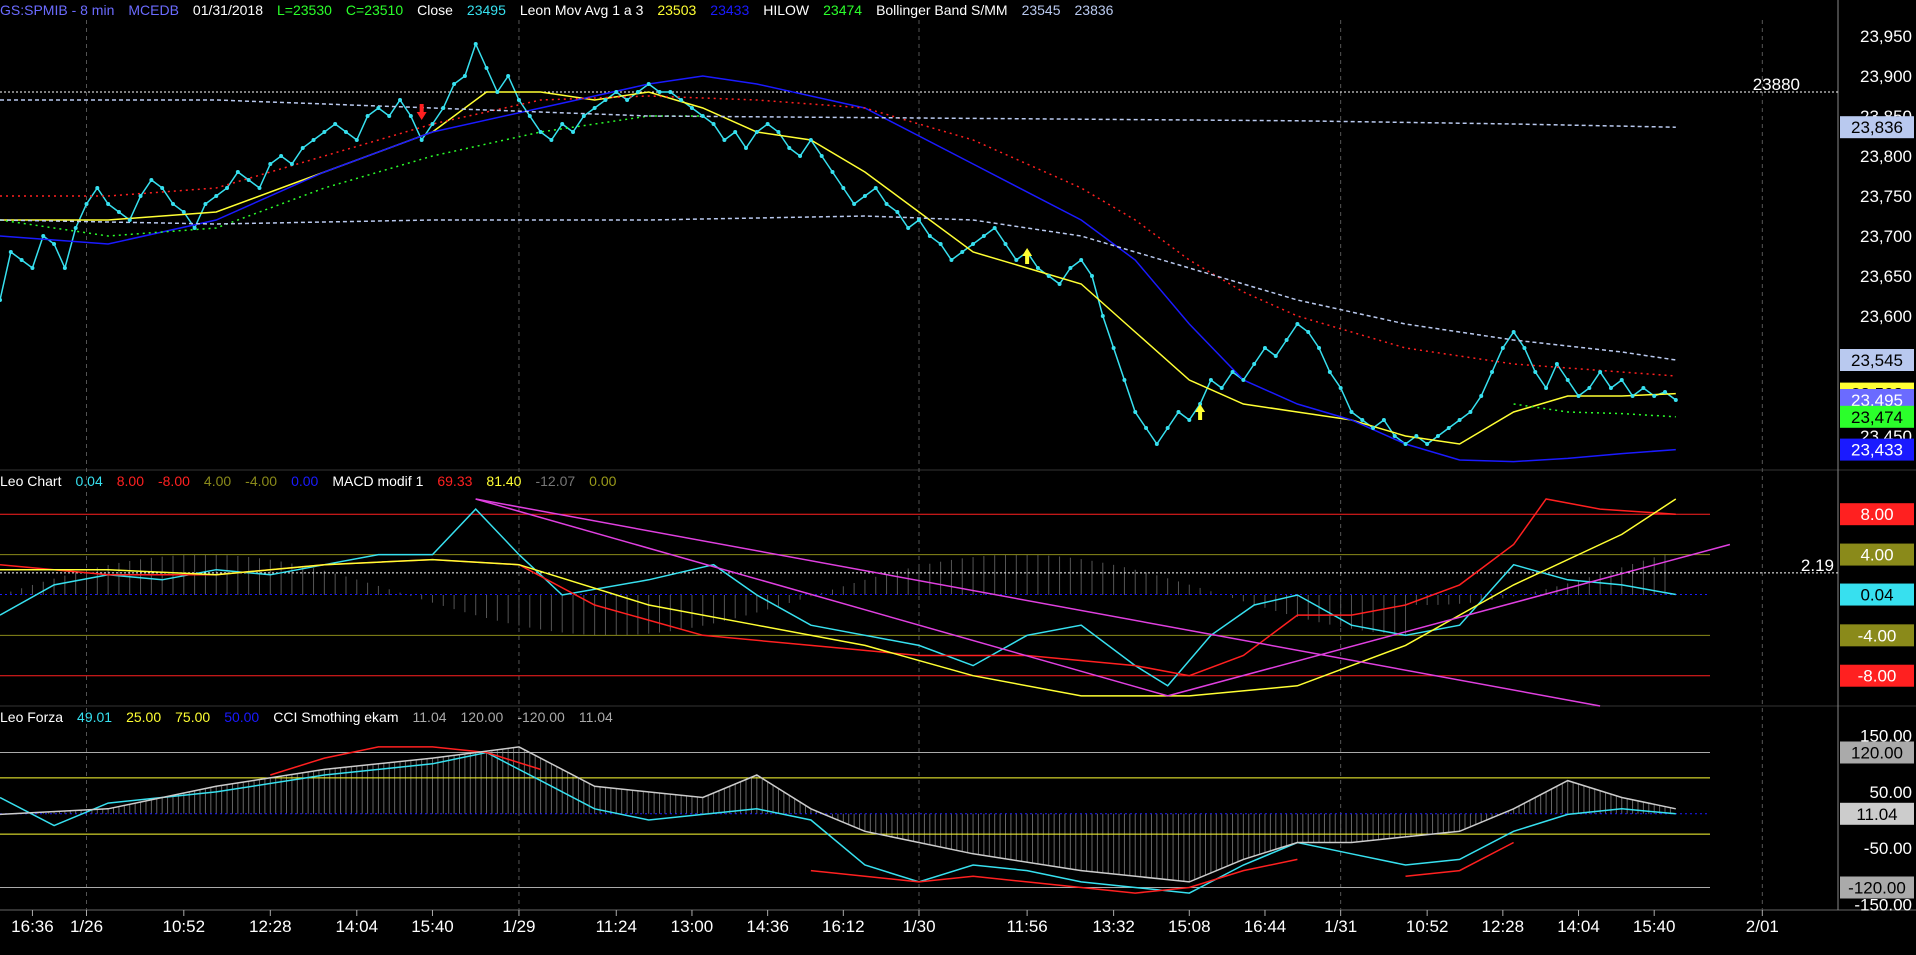 The width and height of the screenshot is (1916, 955). I want to click on y-tick-label: 23,700, so click(1886, 236).